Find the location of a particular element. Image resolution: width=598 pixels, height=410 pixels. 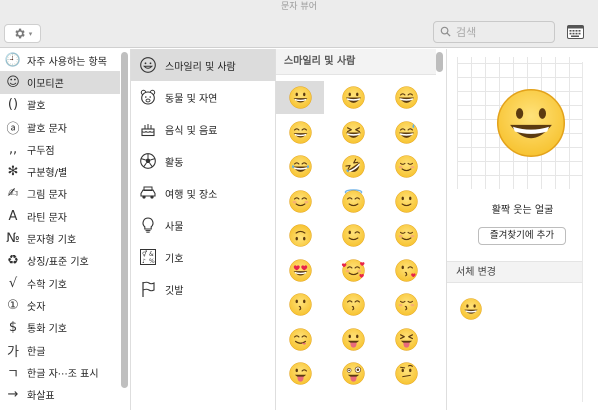

sidebar-item: ‚, 구두점 is located at coordinates (60, 149).